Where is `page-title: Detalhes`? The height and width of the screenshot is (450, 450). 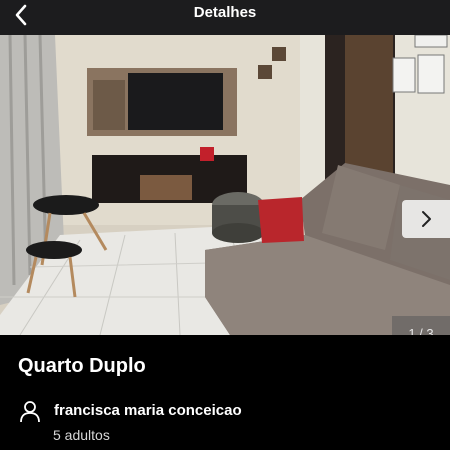
page-title: Detalhes is located at coordinates (225, 12).